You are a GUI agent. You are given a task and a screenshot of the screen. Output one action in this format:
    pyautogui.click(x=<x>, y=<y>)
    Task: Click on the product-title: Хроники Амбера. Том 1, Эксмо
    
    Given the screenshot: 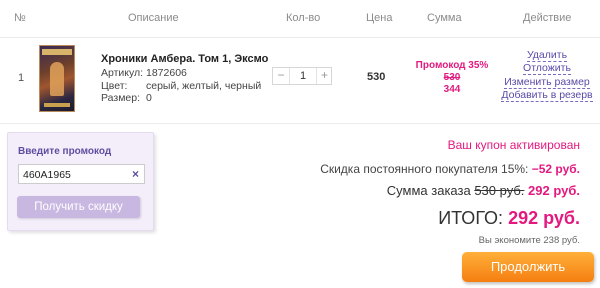 What is the action you would take?
    pyautogui.click(x=184, y=59)
    